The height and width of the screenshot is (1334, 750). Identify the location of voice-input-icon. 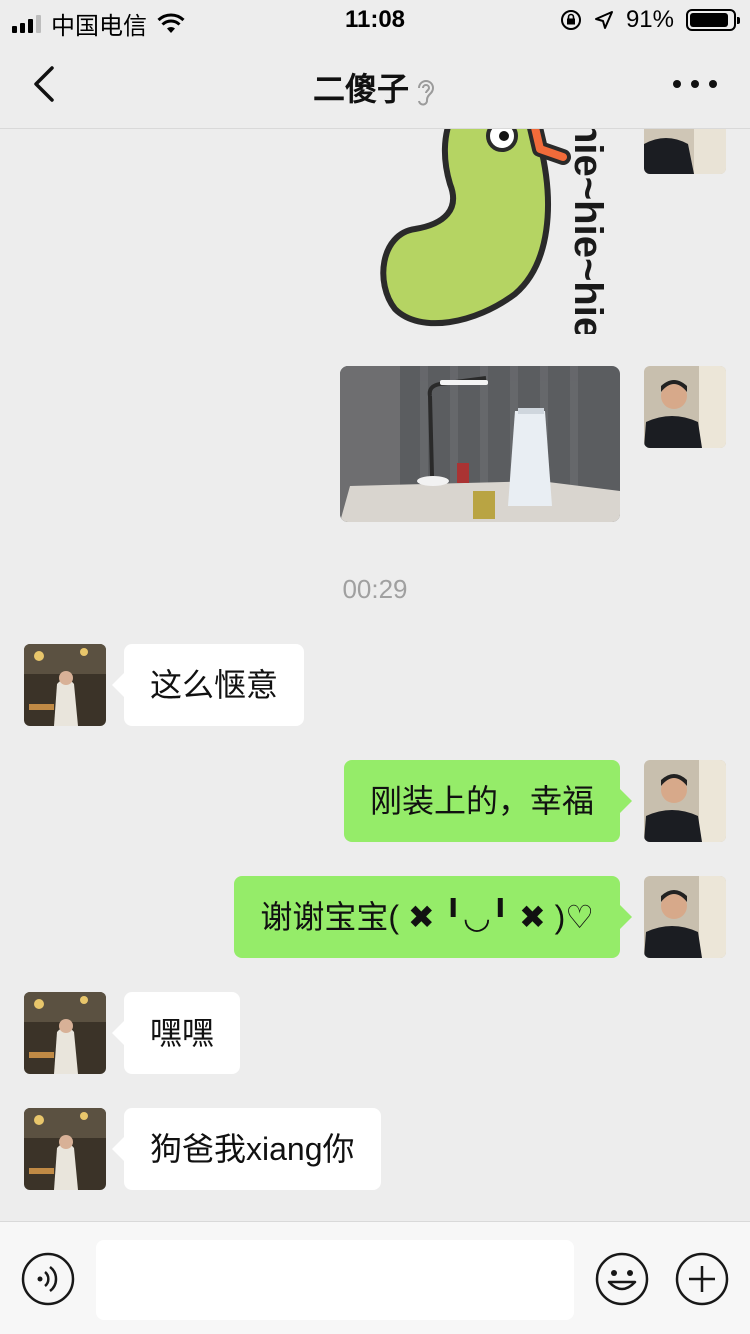
(48, 1279).